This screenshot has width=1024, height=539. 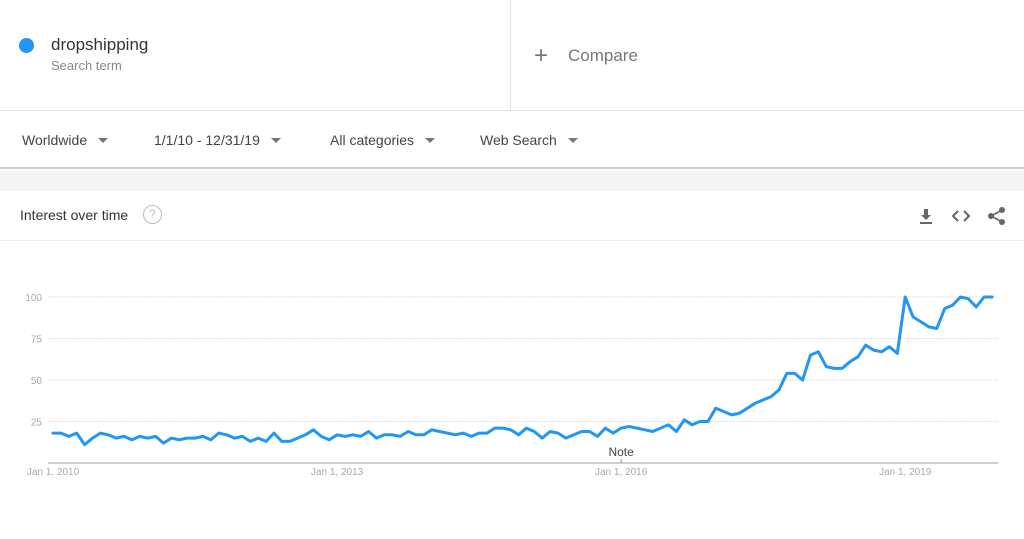 I want to click on search-type-filter: Web Search, so click(x=529, y=140).